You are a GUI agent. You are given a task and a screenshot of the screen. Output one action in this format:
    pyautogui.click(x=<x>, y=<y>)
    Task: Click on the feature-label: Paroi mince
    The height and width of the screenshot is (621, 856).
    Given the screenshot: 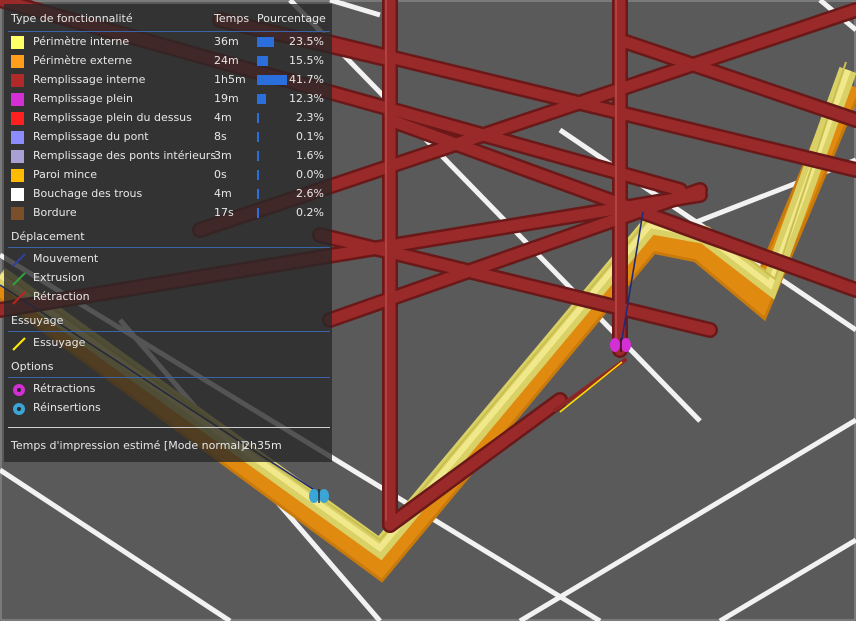 What is the action you would take?
    pyautogui.click(x=65, y=174)
    